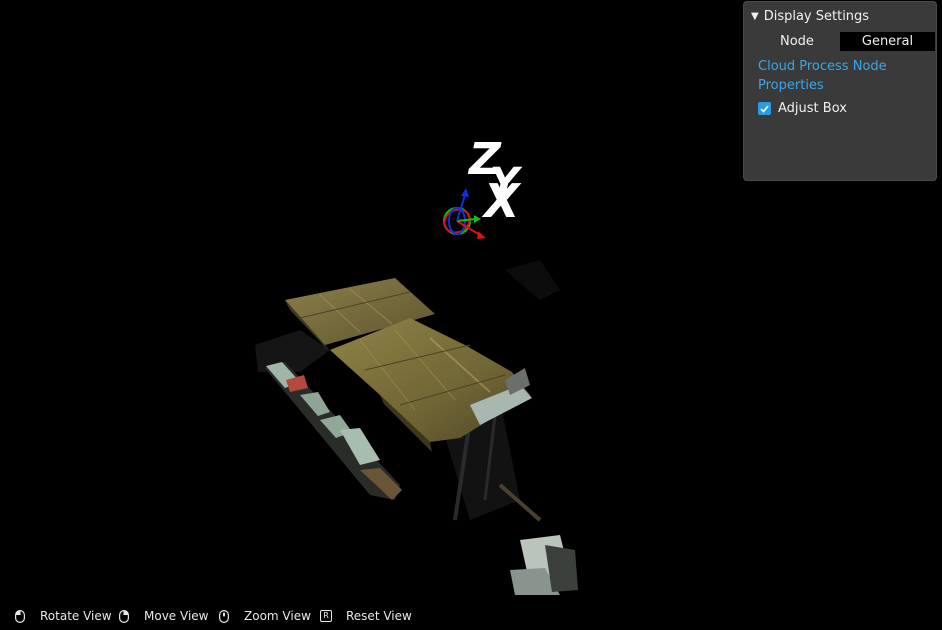 This screenshot has width=942, height=630. What do you see at coordinates (176, 616) in the screenshot?
I see `hint-move-label: Move View` at bounding box center [176, 616].